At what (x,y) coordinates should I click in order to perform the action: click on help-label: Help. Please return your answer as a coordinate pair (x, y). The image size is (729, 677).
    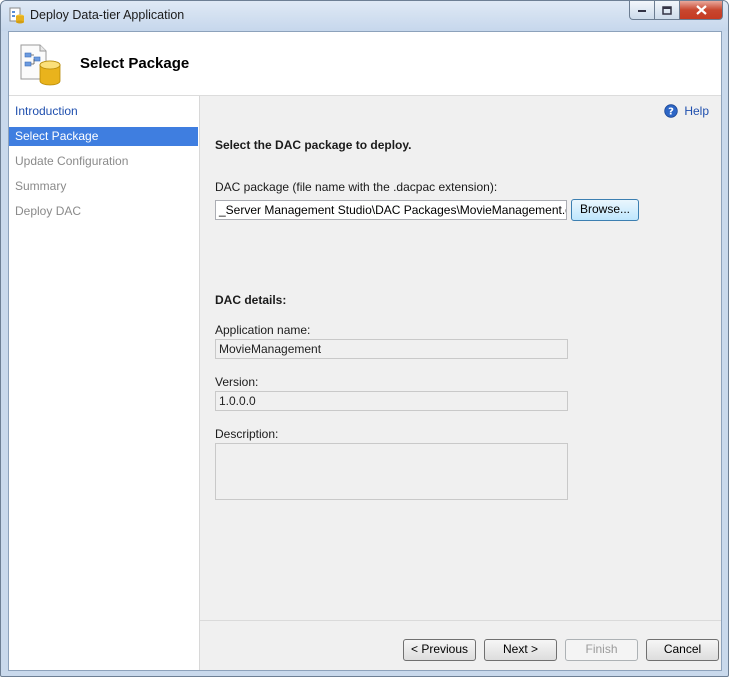
    Looking at the image, I should click on (696, 111).